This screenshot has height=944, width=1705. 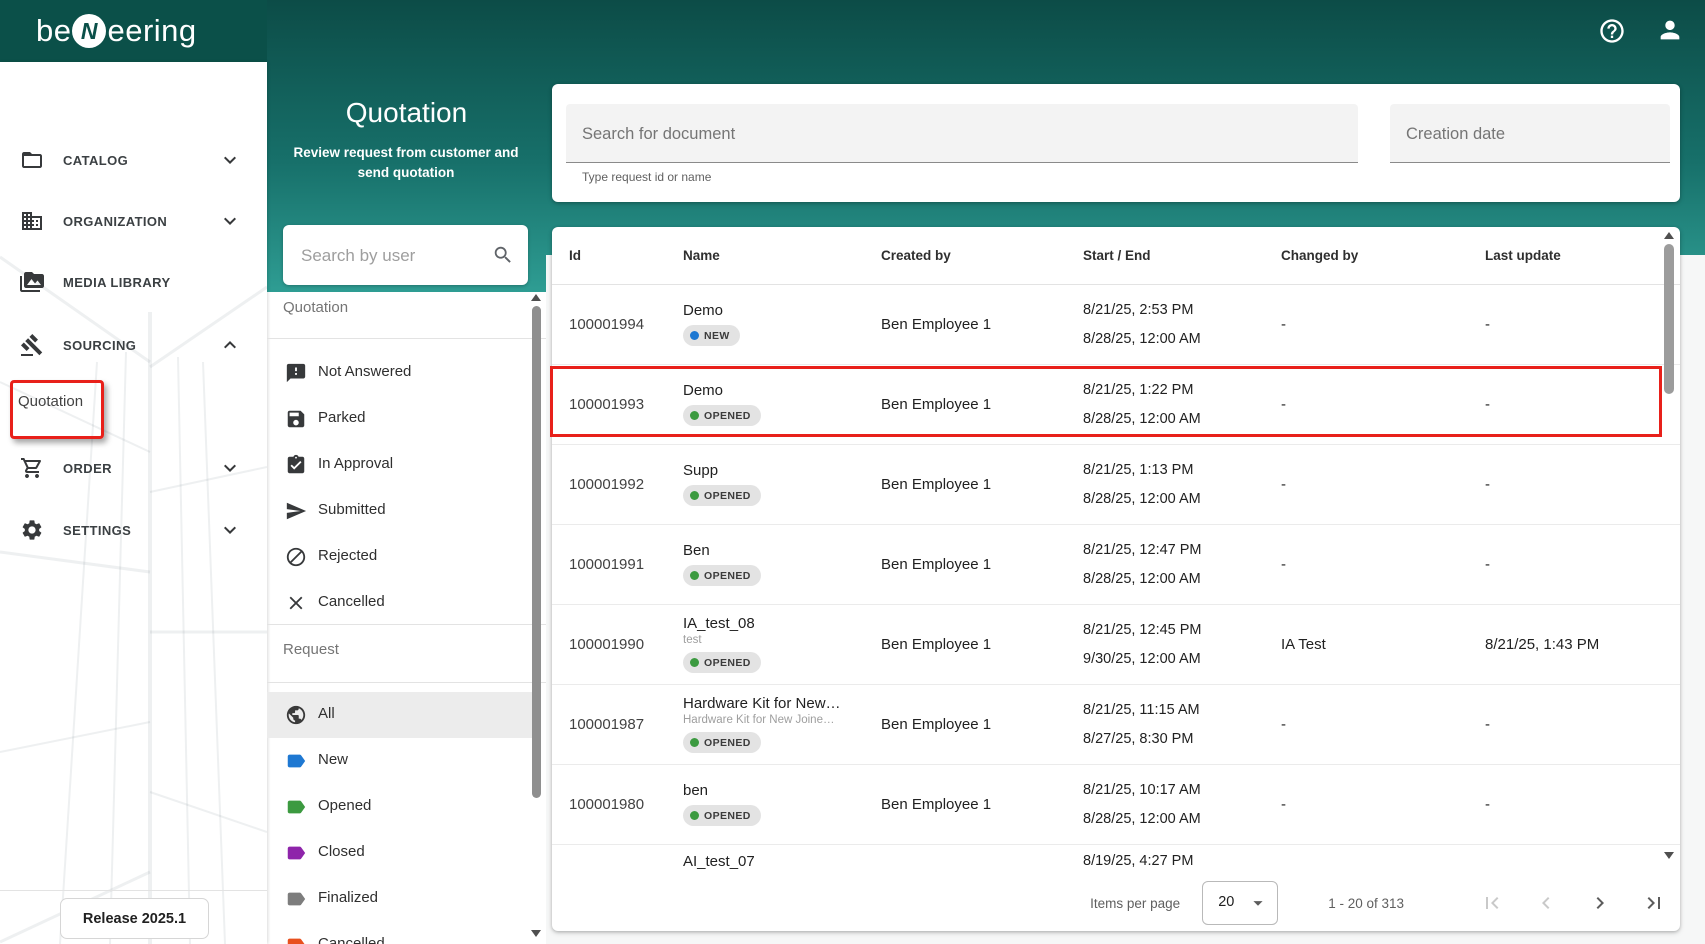 I want to click on start-date: 8/21/25, 12:45 PM, so click(x=1142, y=629).